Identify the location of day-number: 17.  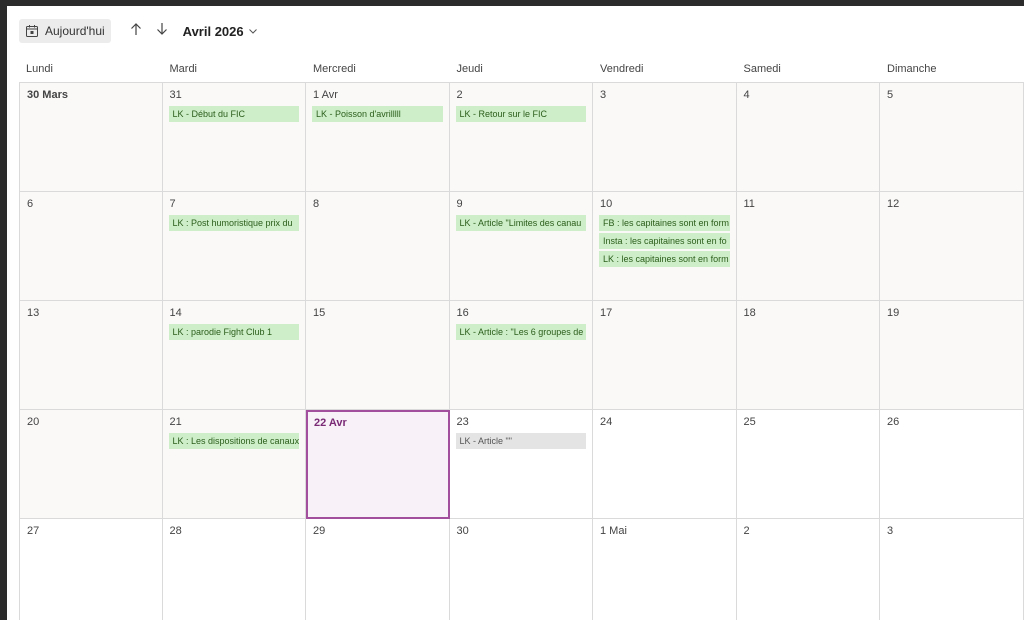
(606, 313).